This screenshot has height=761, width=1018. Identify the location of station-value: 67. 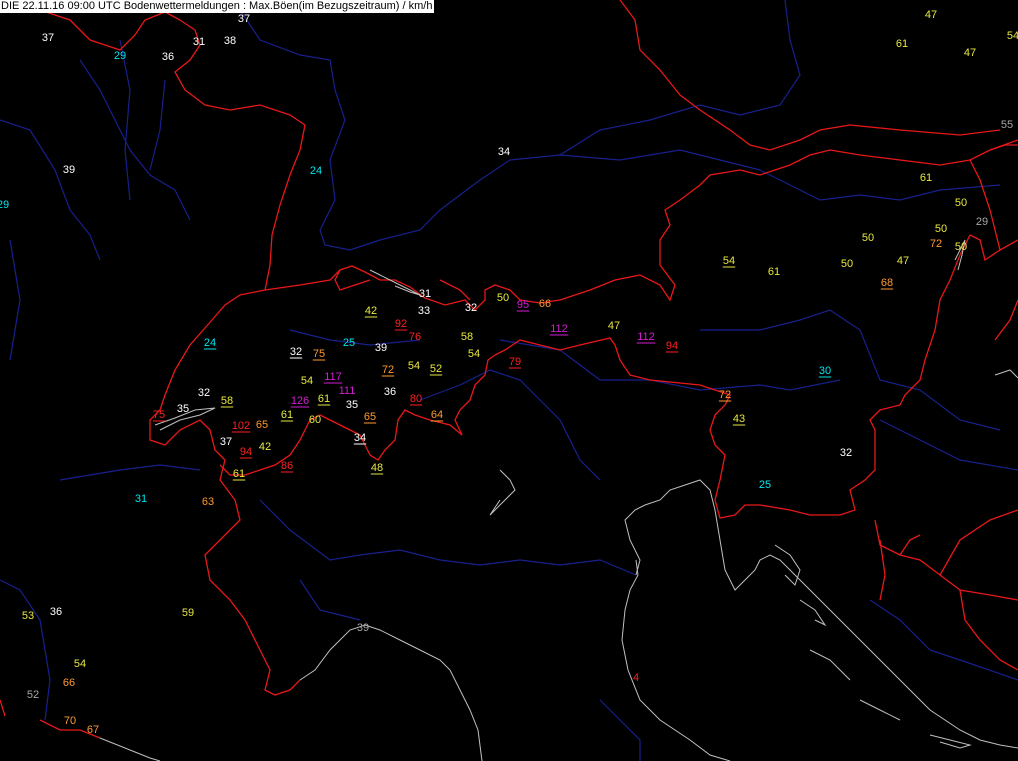
(93, 730).